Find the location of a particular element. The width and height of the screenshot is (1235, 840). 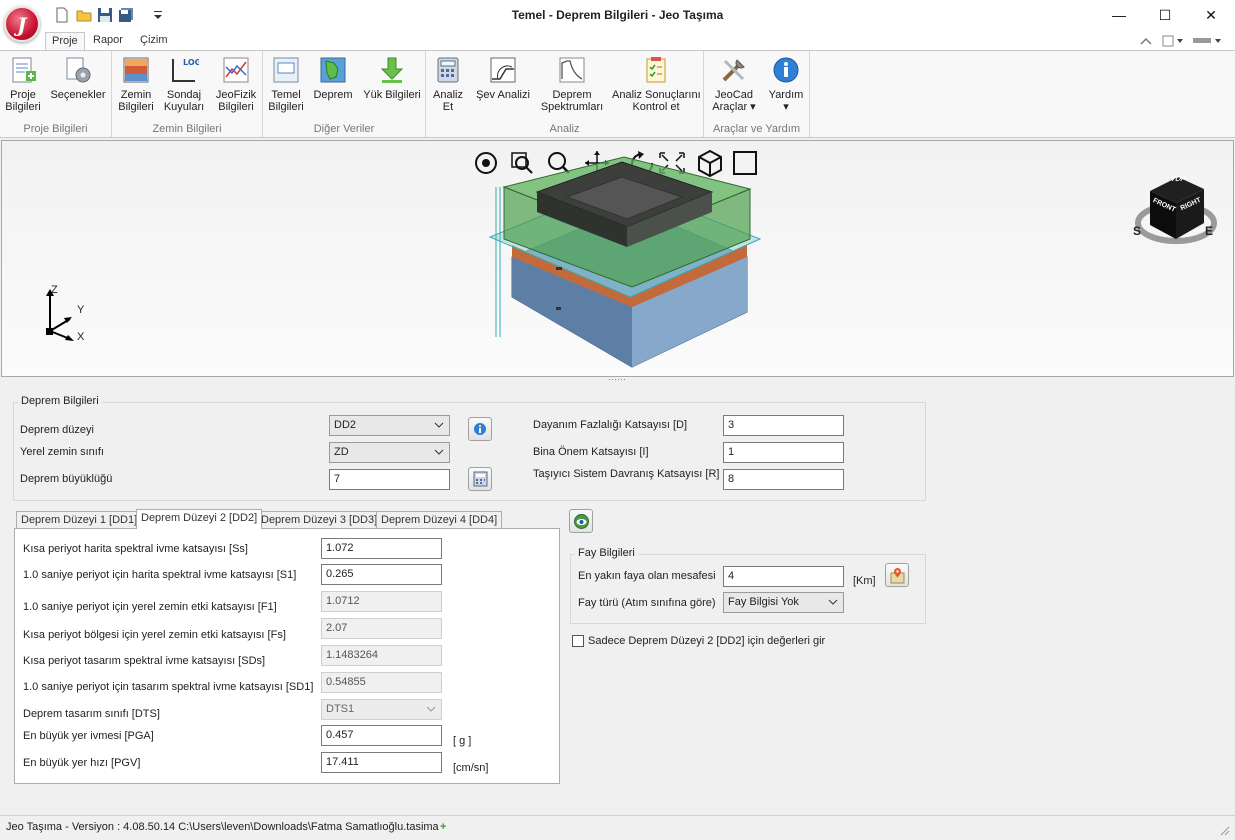

style-menu-icon is located at coordinates (1173, 41).